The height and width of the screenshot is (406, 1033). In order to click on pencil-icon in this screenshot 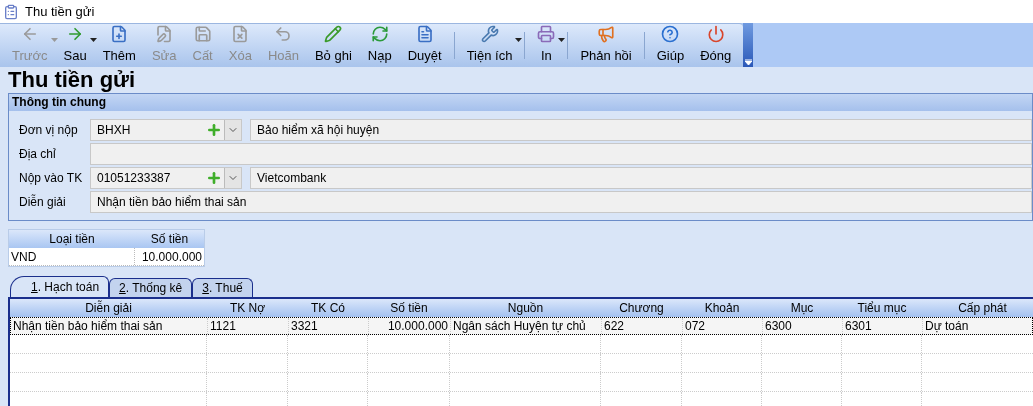, I will do `click(333, 34)`.